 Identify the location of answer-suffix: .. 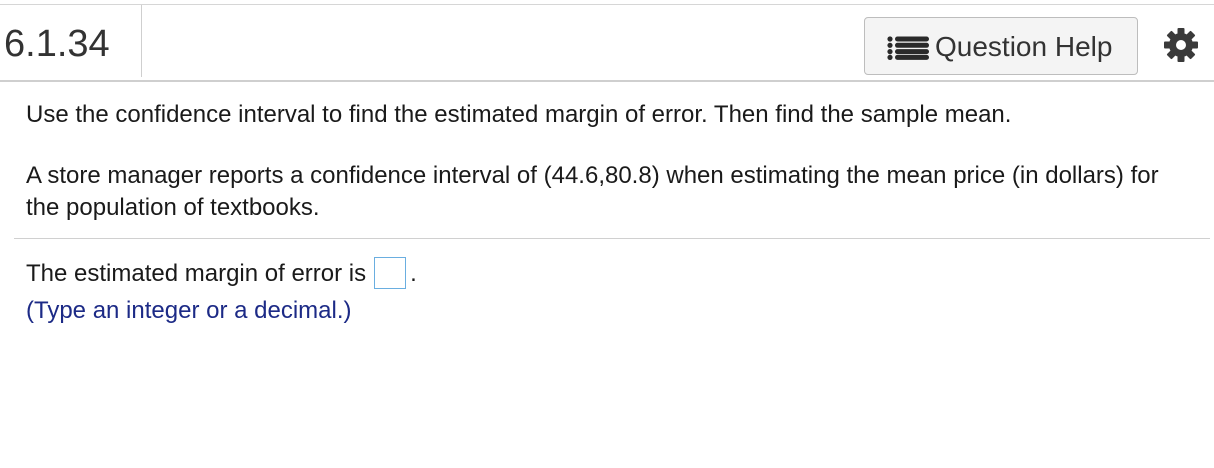
(413, 273).